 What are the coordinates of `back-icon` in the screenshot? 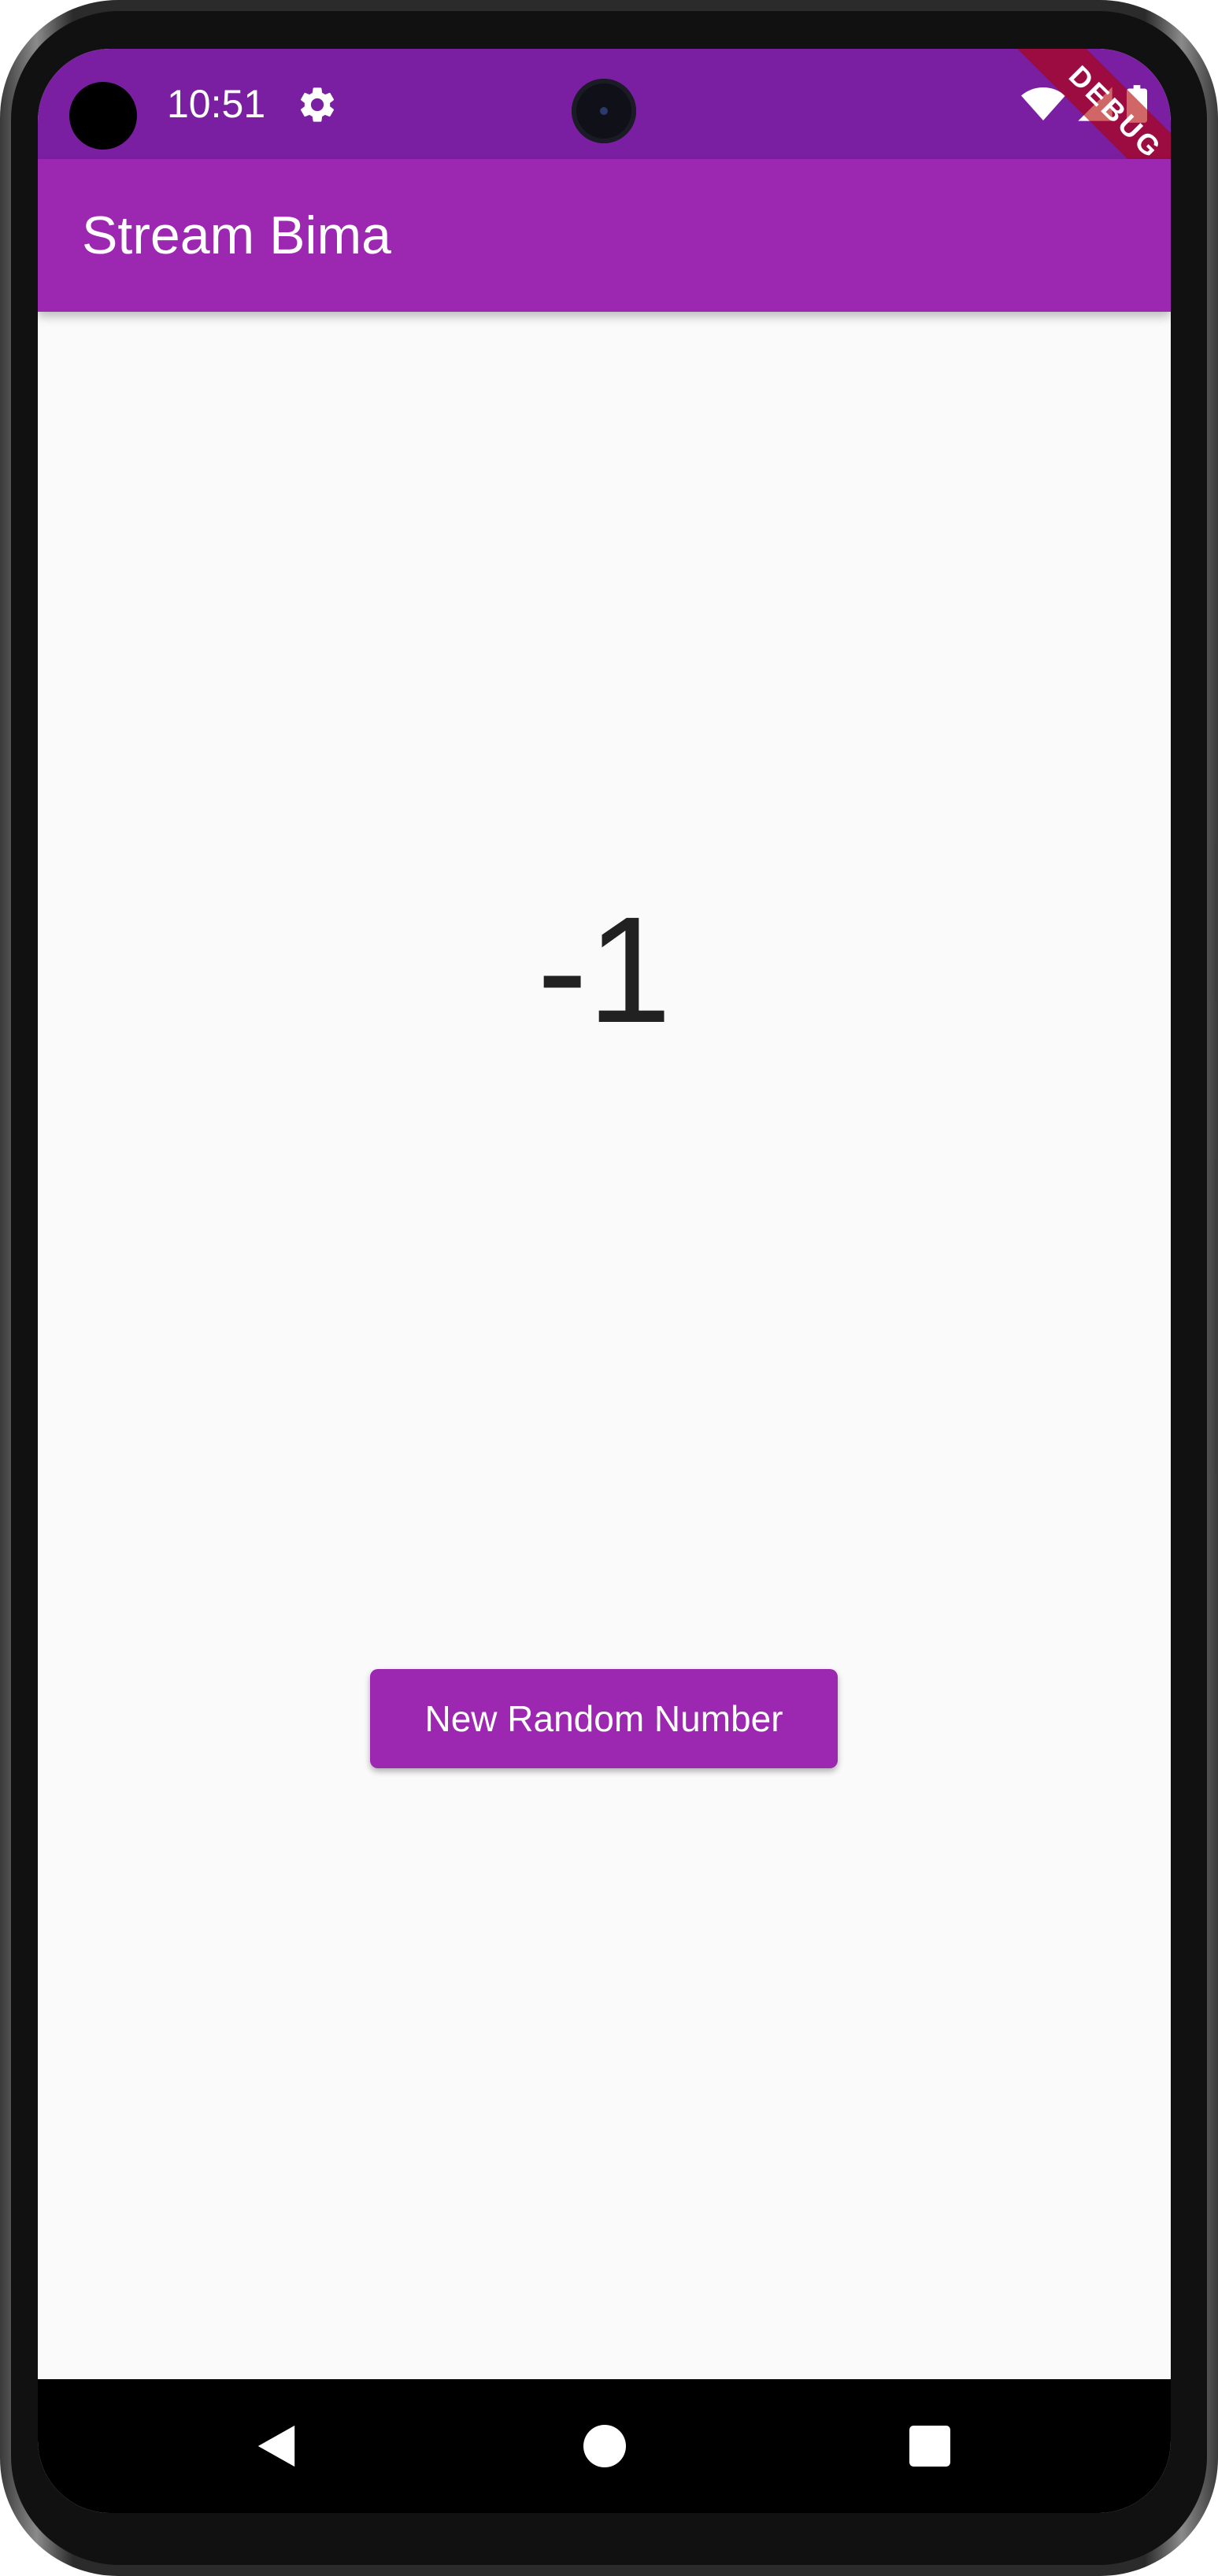 It's located at (276, 2446).